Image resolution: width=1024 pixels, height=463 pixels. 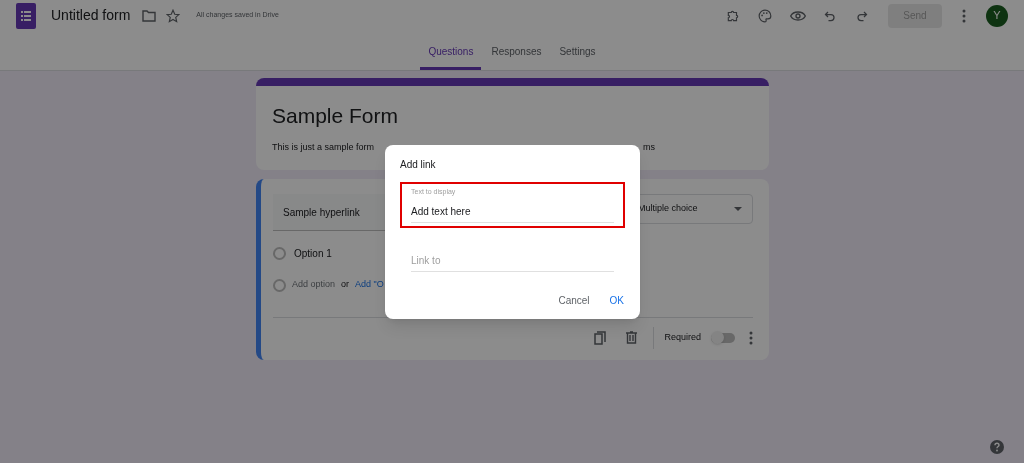 What do you see at coordinates (512, 260) in the screenshot?
I see `input-field: Link to` at bounding box center [512, 260].